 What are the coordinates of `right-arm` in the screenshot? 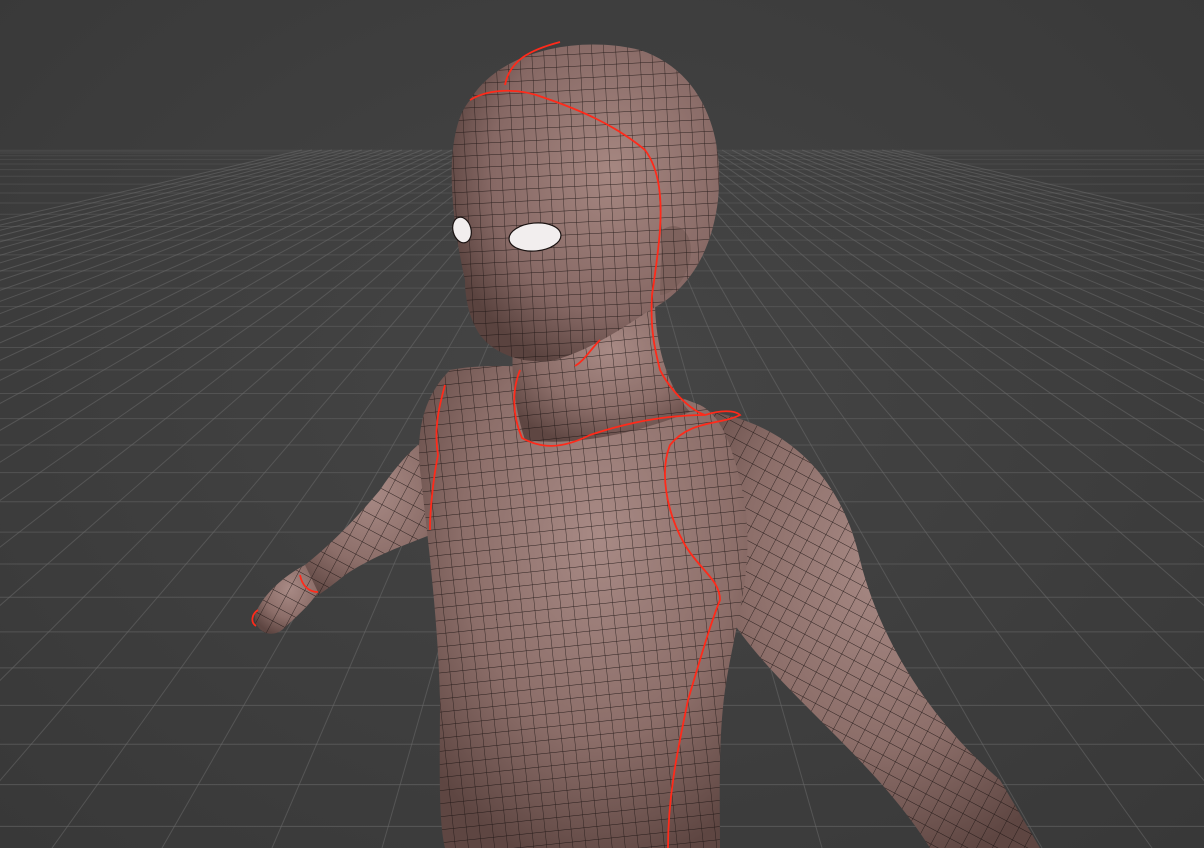 It's located at (870, 629).